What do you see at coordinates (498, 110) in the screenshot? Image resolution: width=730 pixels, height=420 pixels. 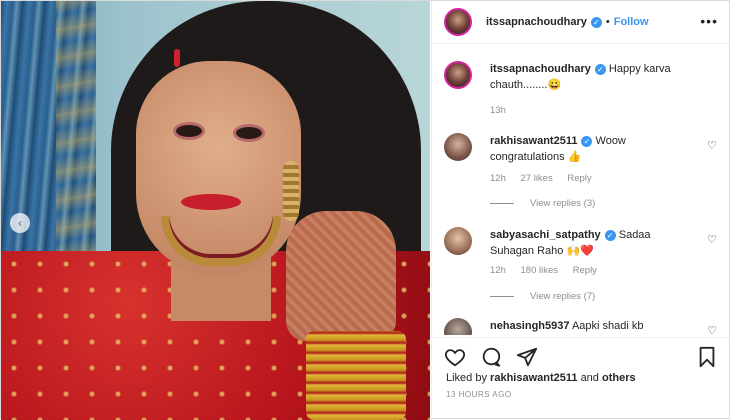 I see `caption-time: 13h` at bounding box center [498, 110].